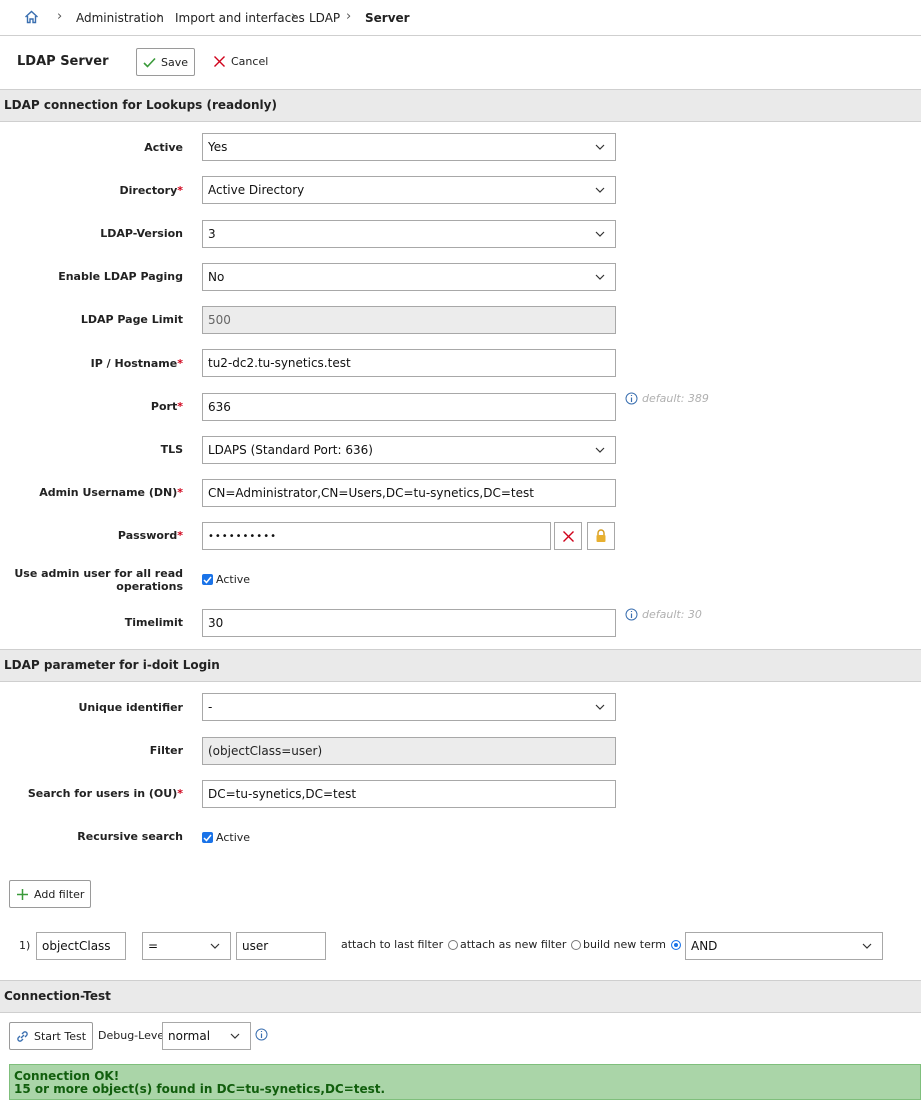 The width and height of the screenshot is (921, 1118). Describe the element at coordinates (400, 944) in the screenshot. I see `radio-attach-last: attach to last filter` at that location.